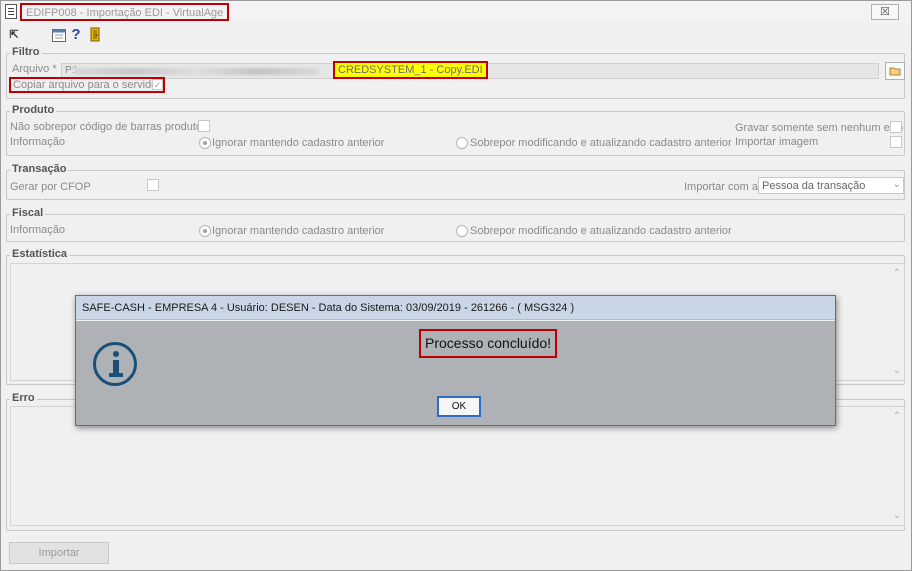 This screenshot has height=571, width=912. Describe the element at coordinates (488, 343) in the screenshot. I see `dialog-message: Processo concluído!` at that location.